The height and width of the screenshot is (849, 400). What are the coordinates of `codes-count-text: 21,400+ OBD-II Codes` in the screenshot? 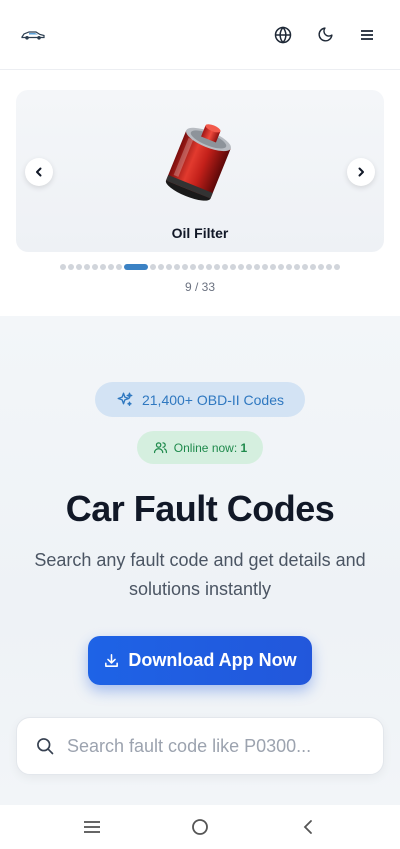 It's located at (213, 399).